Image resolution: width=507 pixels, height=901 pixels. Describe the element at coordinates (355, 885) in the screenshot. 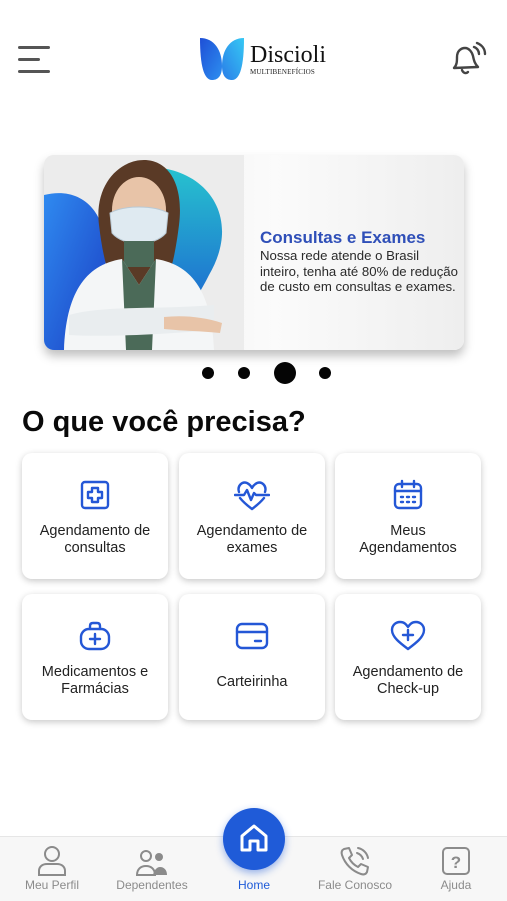

I see `nav-label-contact: Fale Conosco` at that location.